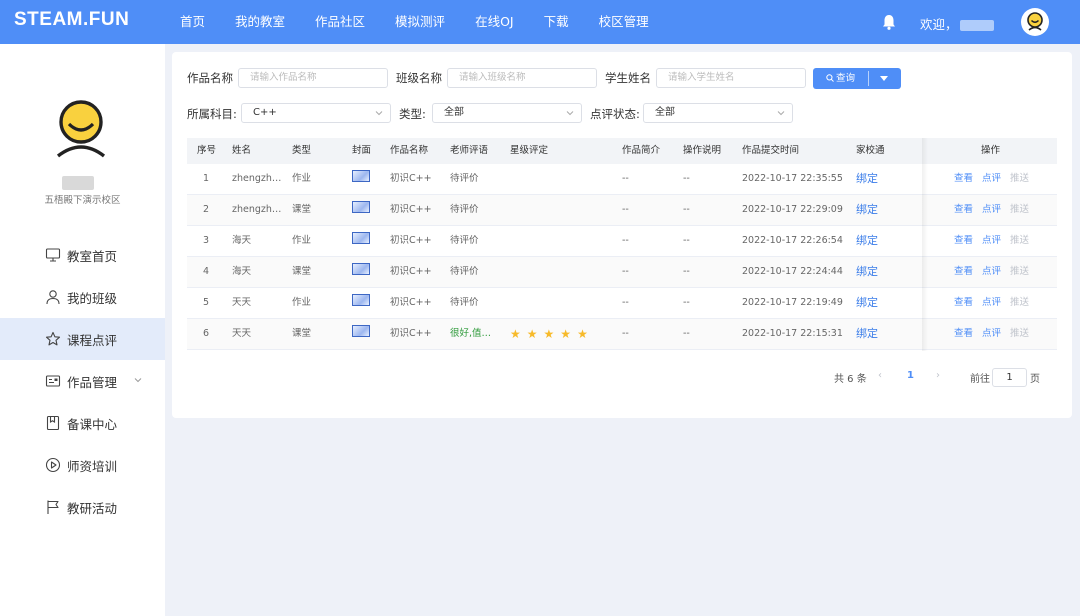 The image size is (1080, 616). I want to click on subject-select: C++, so click(316, 113).